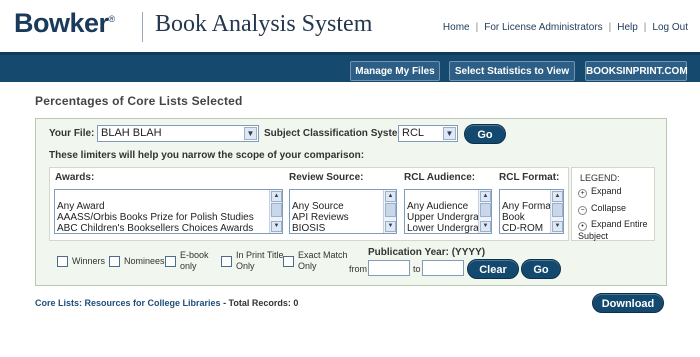 The height and width of the screenshot is (357, 700). I want to click on legend-expand-subject: • Expand Entire Subject, so click(616, 230).